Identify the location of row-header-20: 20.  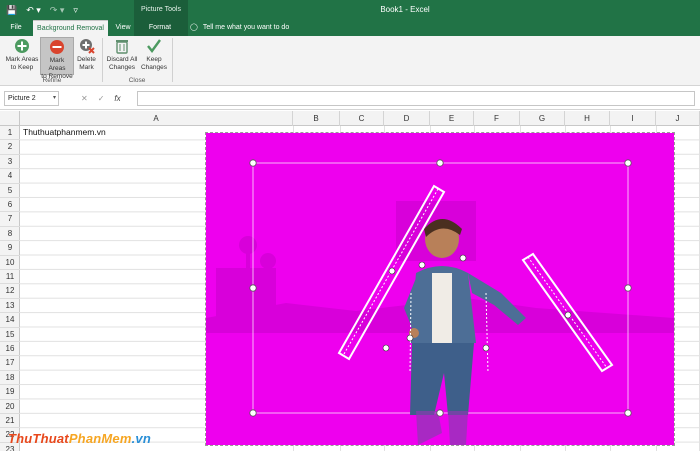
(10, 407).